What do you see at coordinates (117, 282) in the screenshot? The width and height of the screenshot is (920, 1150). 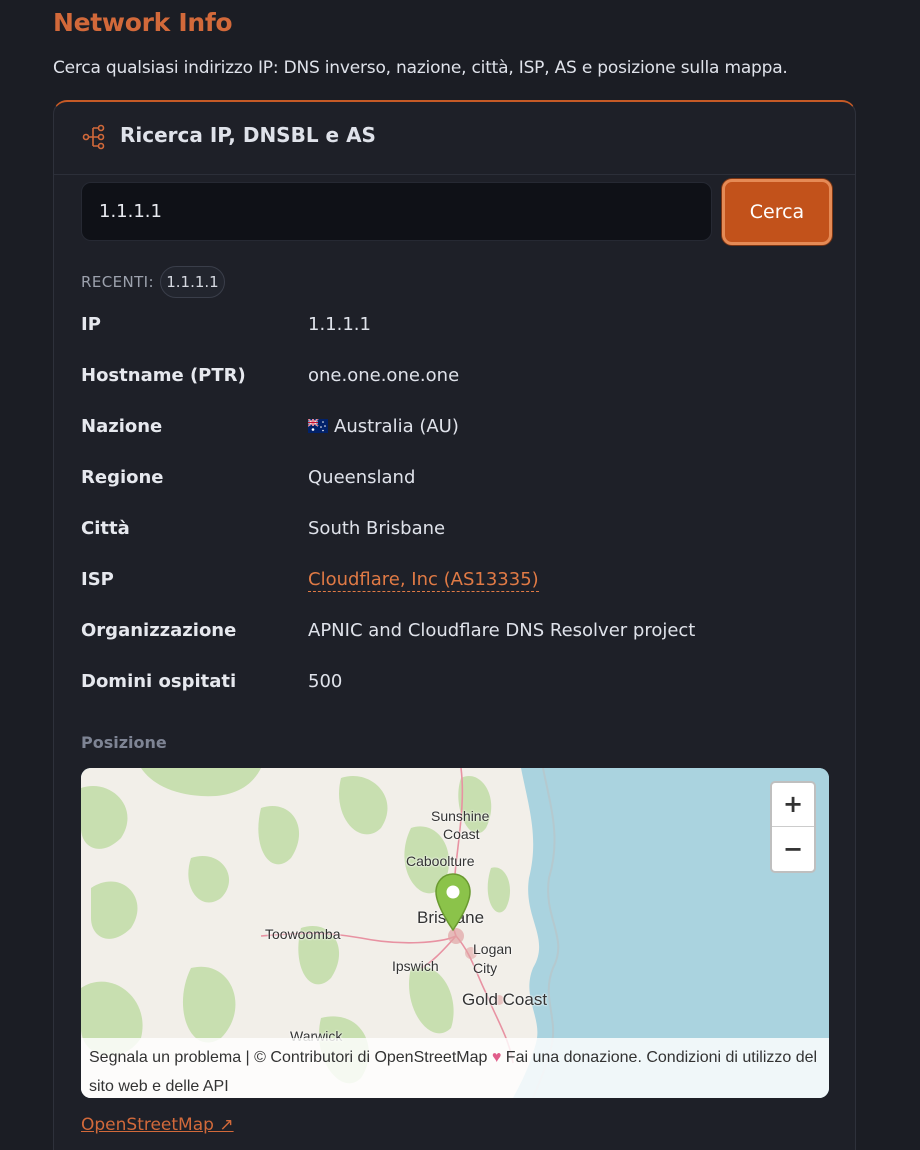 I see `recent-label: RECENTI:` at bounding box center [117, 282].